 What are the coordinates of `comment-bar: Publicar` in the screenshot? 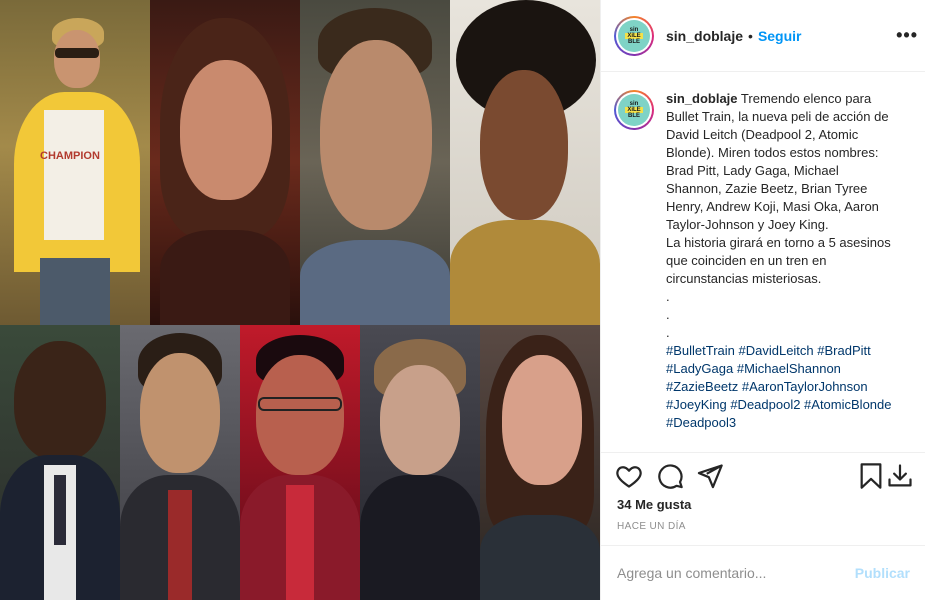 It's located at (763, 572).